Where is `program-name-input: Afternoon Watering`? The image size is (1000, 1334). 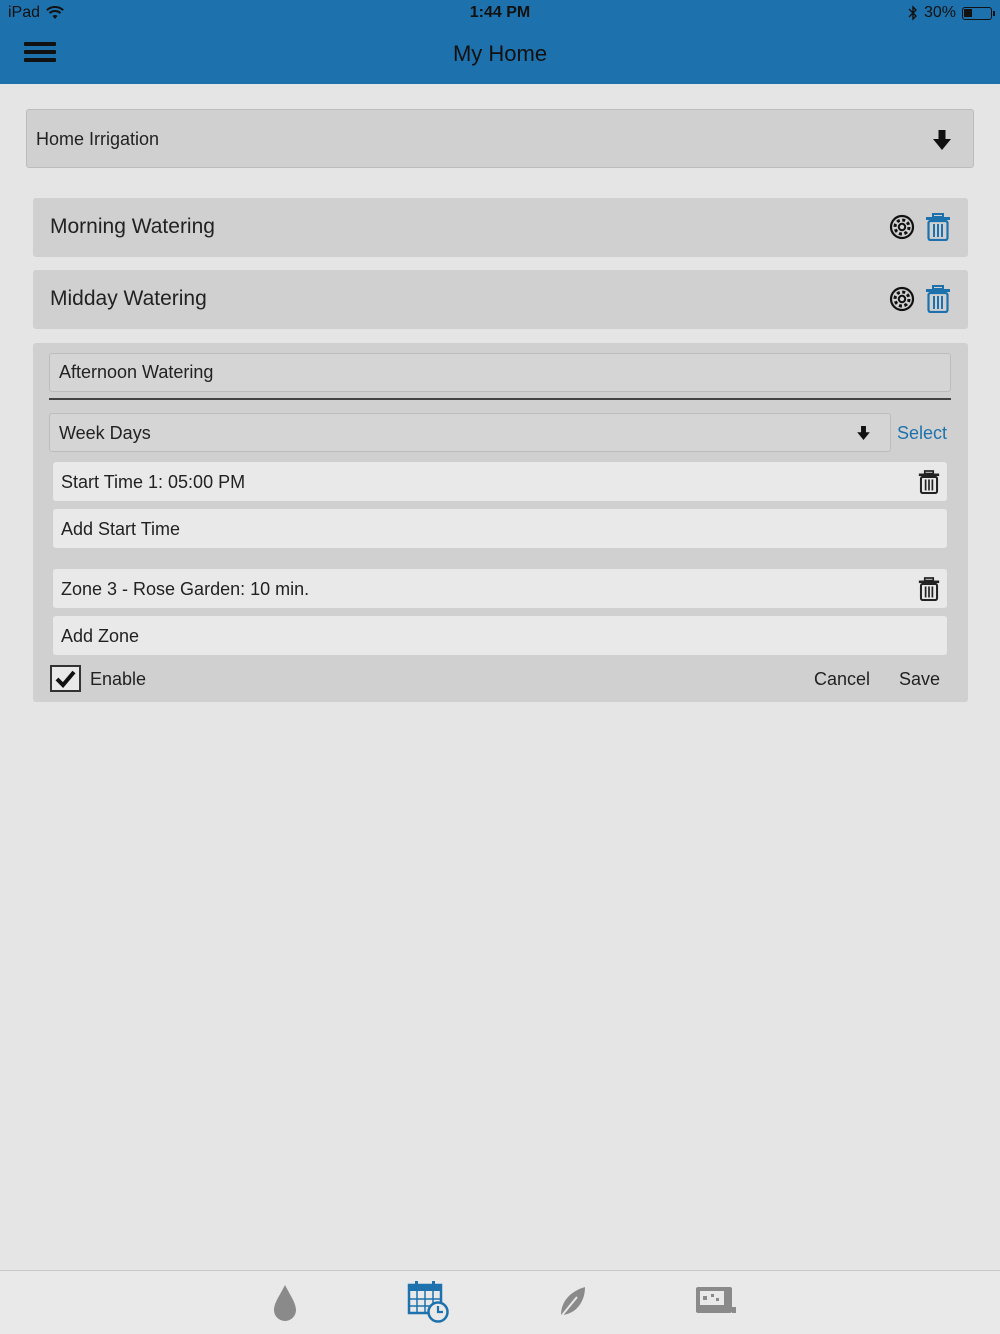
program-name-input: Afternoon Watering is located at coordinates (500, 372).